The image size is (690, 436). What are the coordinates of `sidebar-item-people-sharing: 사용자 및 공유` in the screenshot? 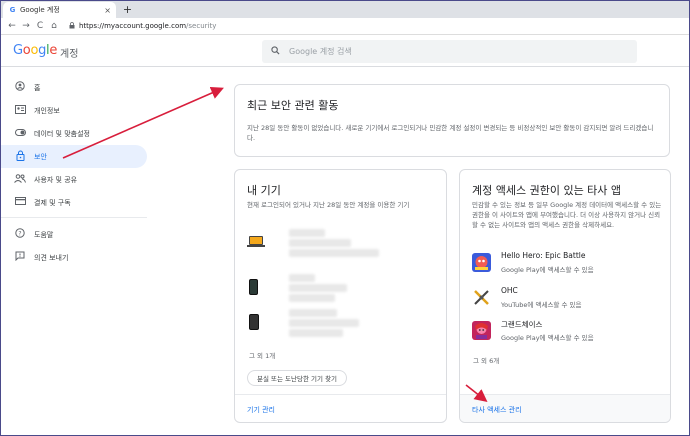 It's located at (76, 179).